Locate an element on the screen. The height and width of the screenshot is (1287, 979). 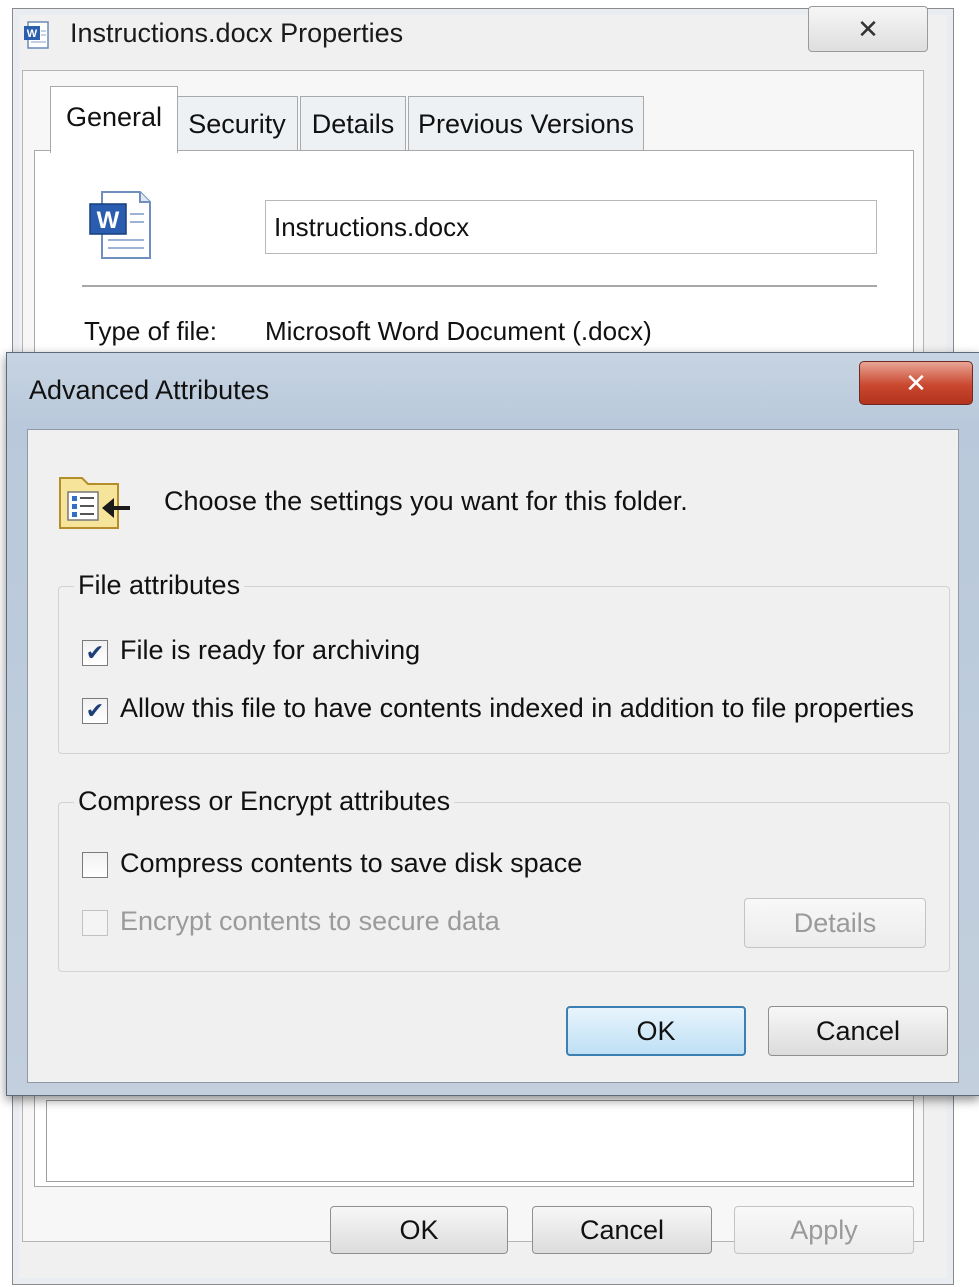
divider is located at coordinates (479, 286).